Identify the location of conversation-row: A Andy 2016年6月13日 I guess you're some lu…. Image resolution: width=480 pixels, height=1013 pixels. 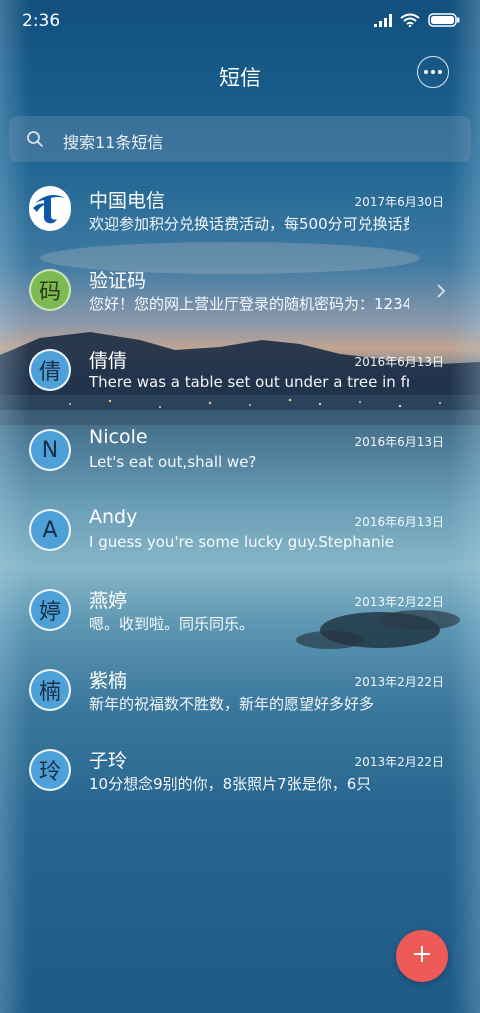
(240, 535).